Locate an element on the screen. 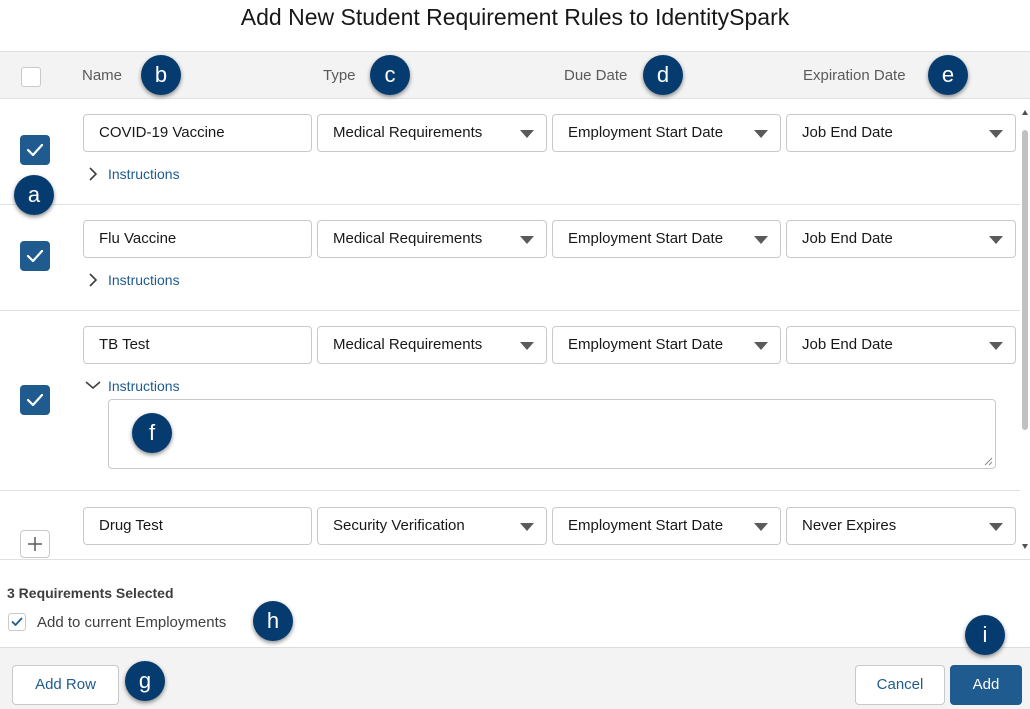 Image resolution: width=1030 pixels, height=709 pixels. expiration-date-select-value: Never Expires is located at coordinates (849, 525).